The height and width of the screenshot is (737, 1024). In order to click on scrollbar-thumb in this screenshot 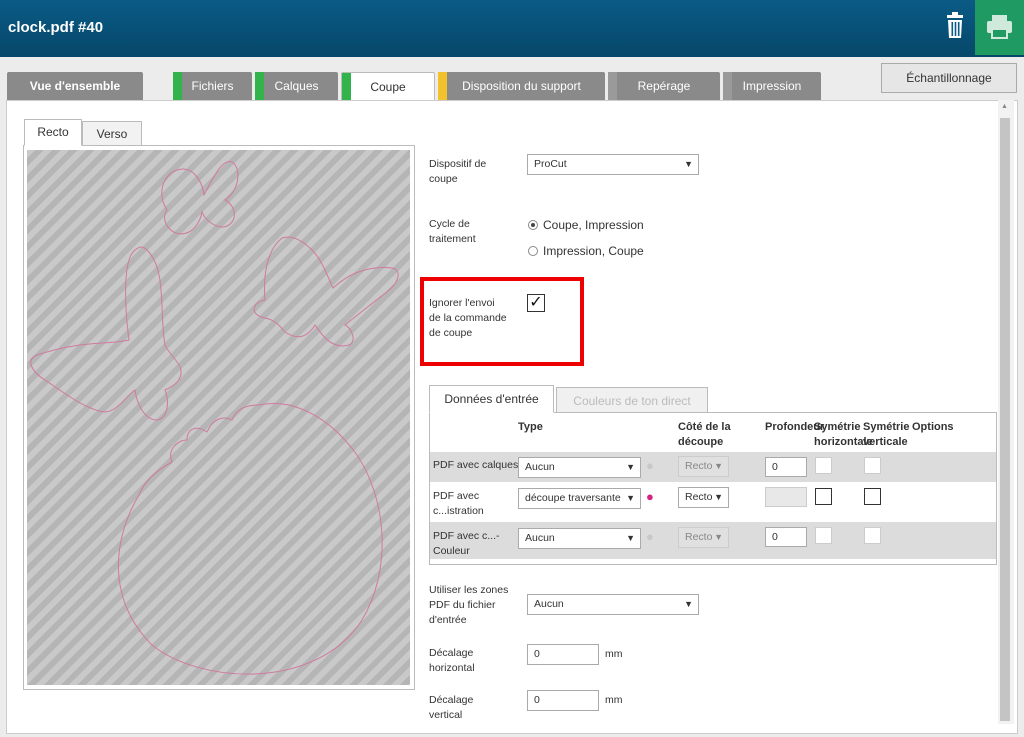, I will do `click(1005, 419)`.